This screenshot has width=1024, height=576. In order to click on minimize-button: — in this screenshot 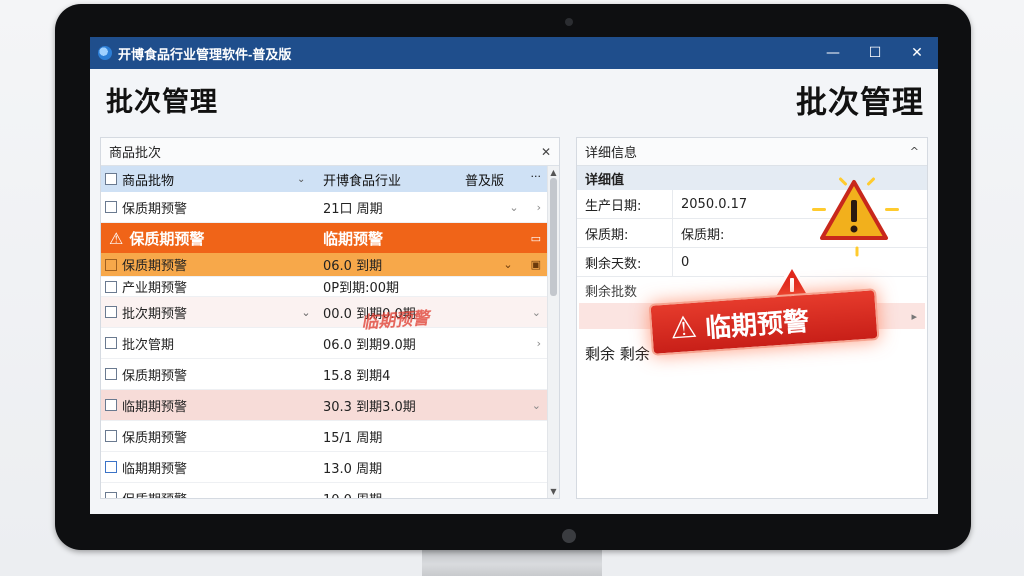, I will do `click(833, 53)`.